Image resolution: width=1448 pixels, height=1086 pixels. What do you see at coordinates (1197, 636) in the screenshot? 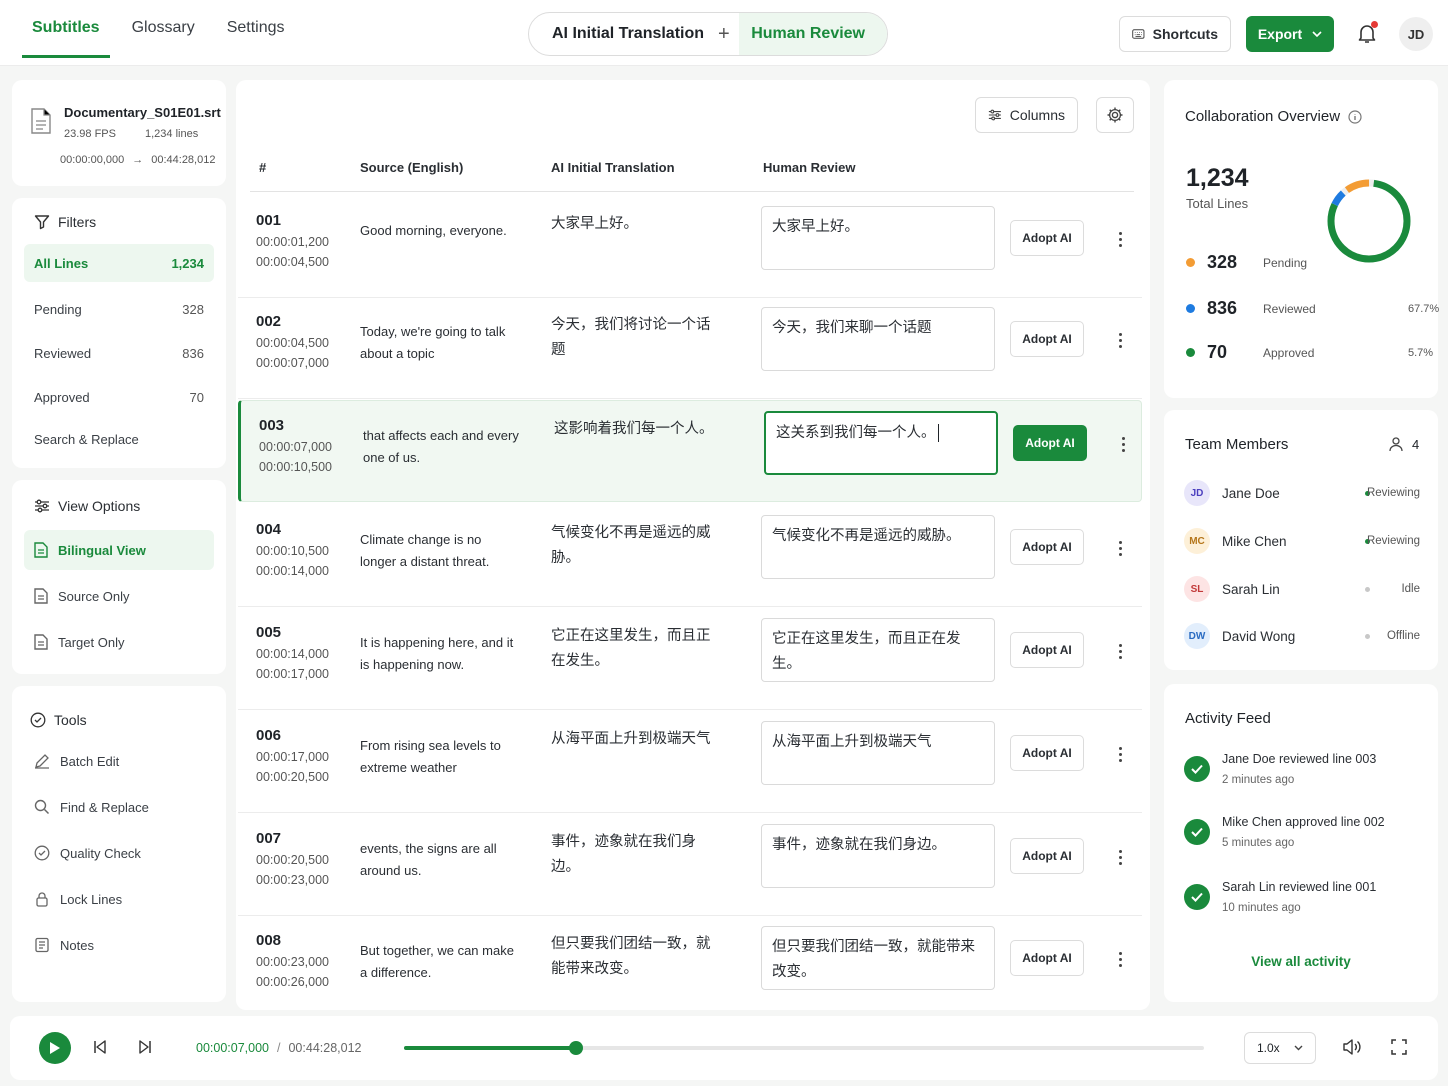
I see `avatar: DW` at bounding box center [1197, 636].